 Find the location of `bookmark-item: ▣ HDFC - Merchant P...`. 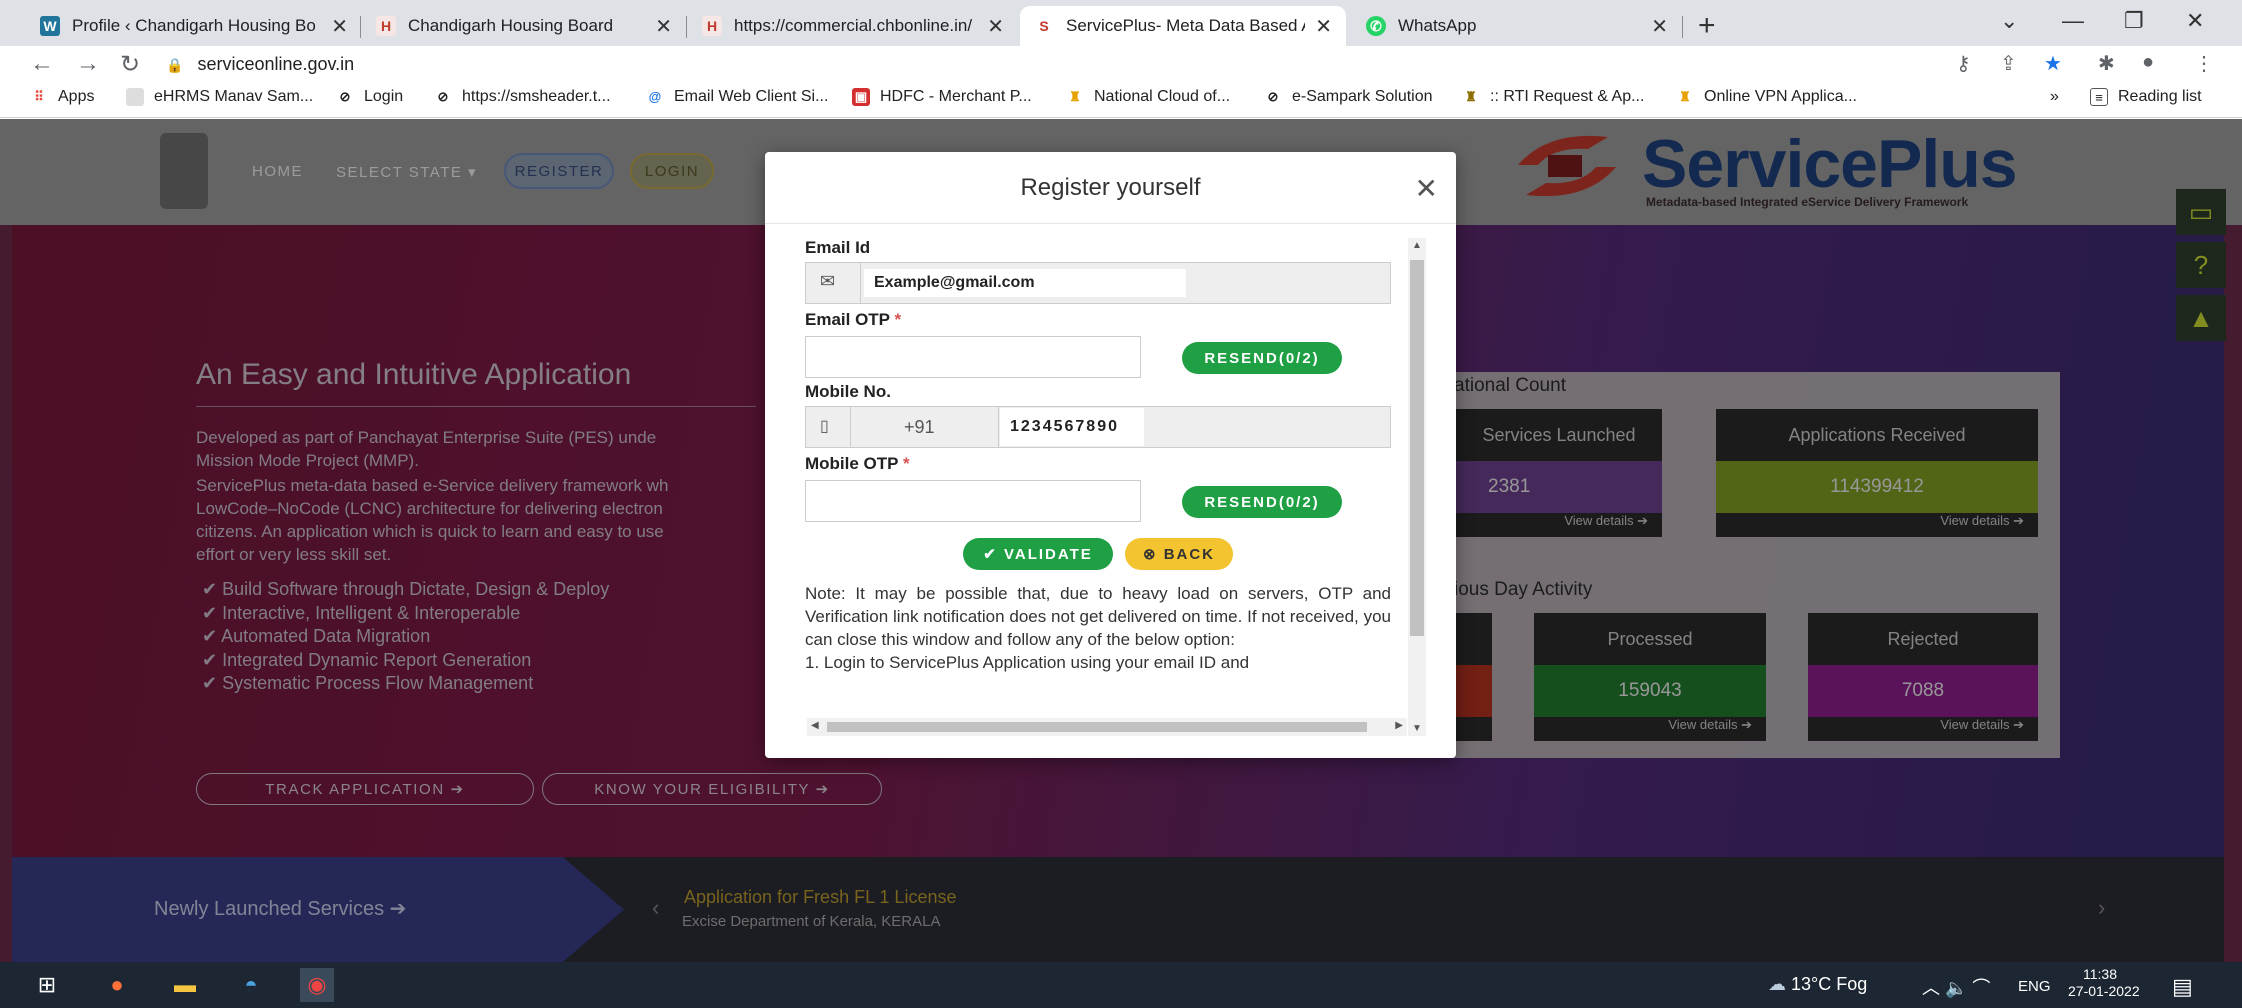

bookmark-item: ▣ HDFC - Merchant P... is located at coordinates (942, 97).